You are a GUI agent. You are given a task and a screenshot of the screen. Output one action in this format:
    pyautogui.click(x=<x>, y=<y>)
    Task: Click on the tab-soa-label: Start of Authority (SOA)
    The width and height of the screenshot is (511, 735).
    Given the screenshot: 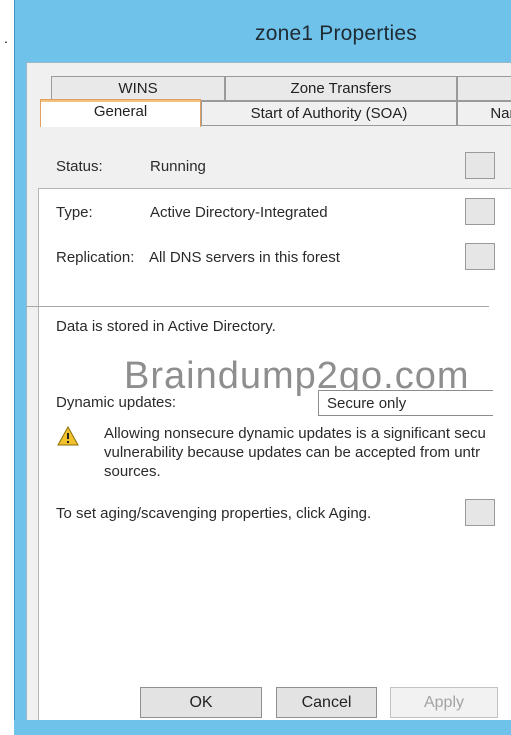 What is the action you would take?
    pyautogui.click(x=329, y=113)
    